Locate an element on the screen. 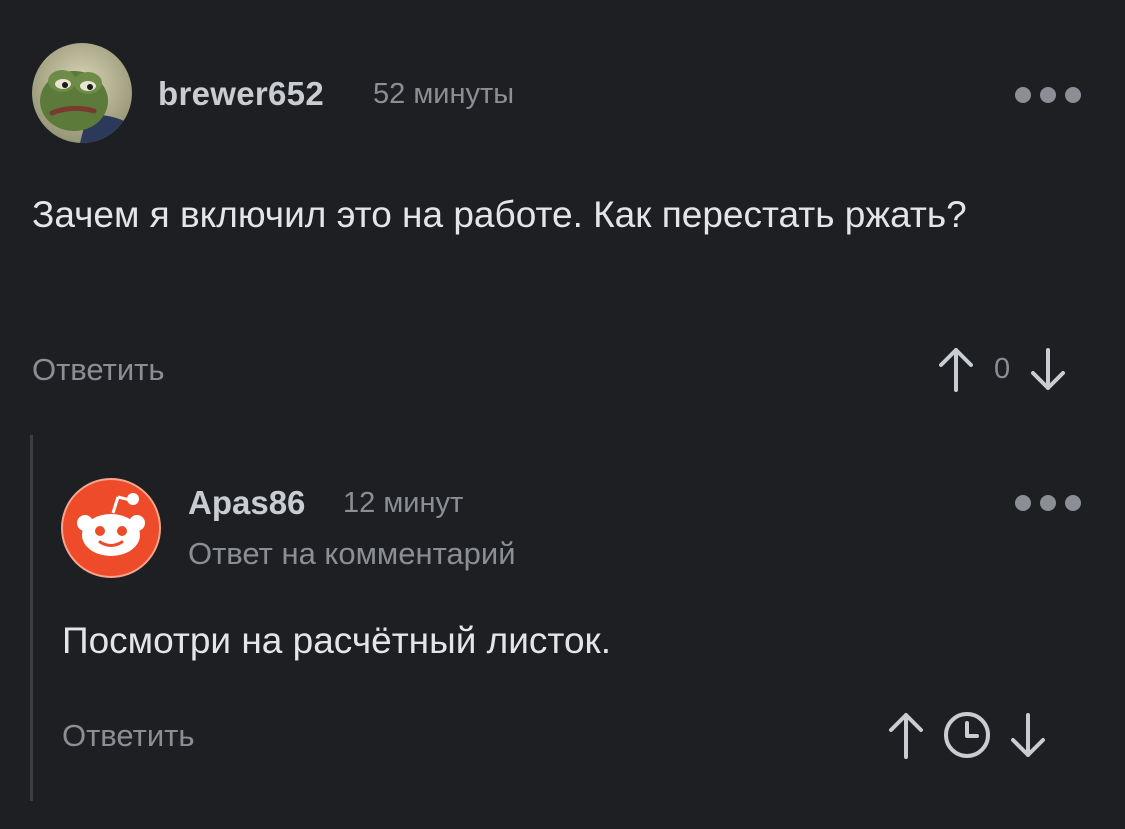 This screenshot has height=829, width=1125. reply-context-link: Ответ на комментарий is located at coordinates (352, 554).